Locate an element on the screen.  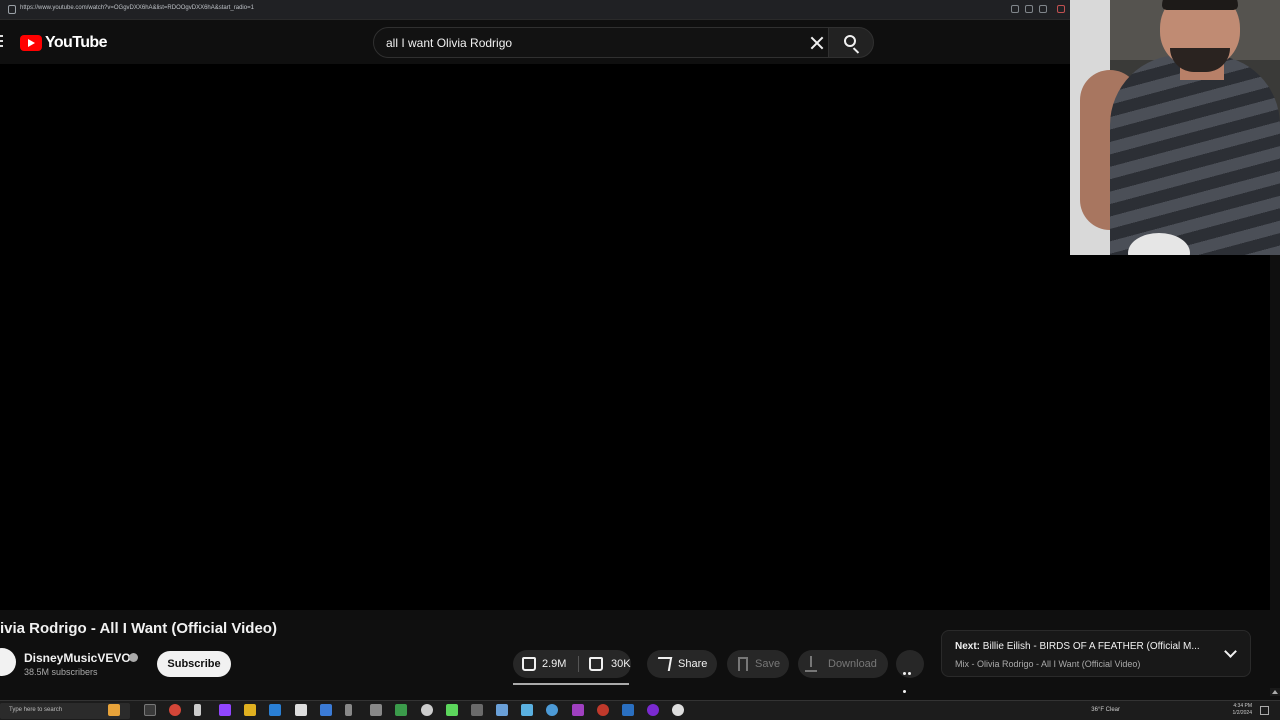
unity-icon is located at coordinates (376, 710).